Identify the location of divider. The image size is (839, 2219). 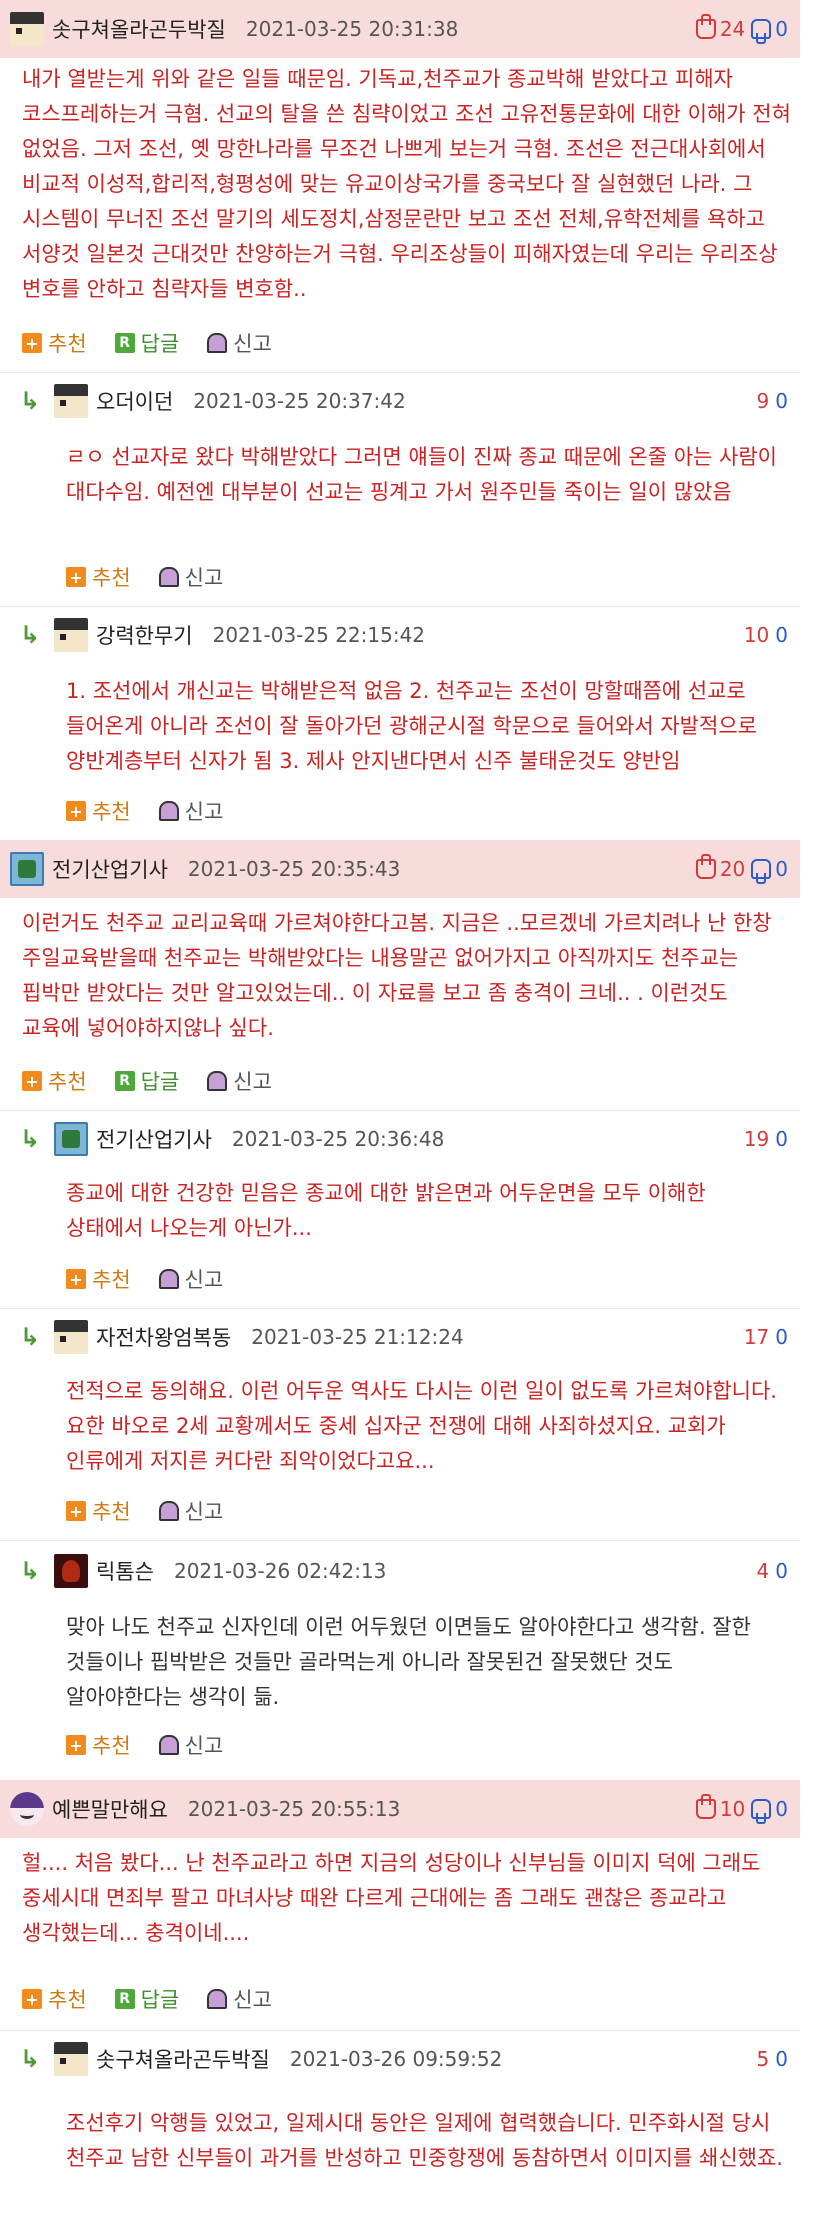
(400, 1540).